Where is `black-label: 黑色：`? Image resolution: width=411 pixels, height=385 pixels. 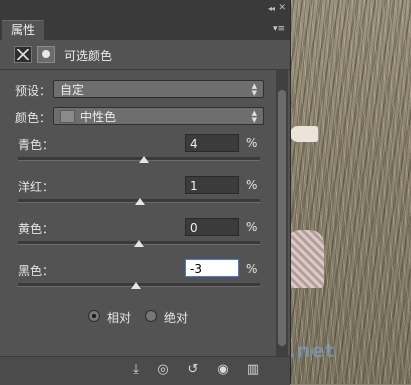
black-label: 黑色： is located at coordinates (36, 271).